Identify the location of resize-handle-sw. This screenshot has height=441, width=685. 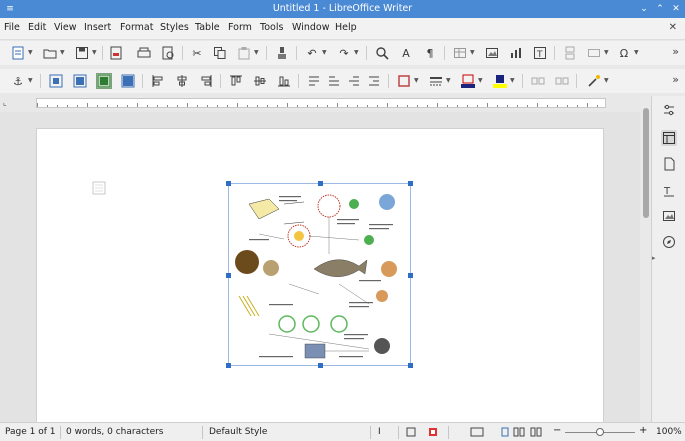
(228, 365).